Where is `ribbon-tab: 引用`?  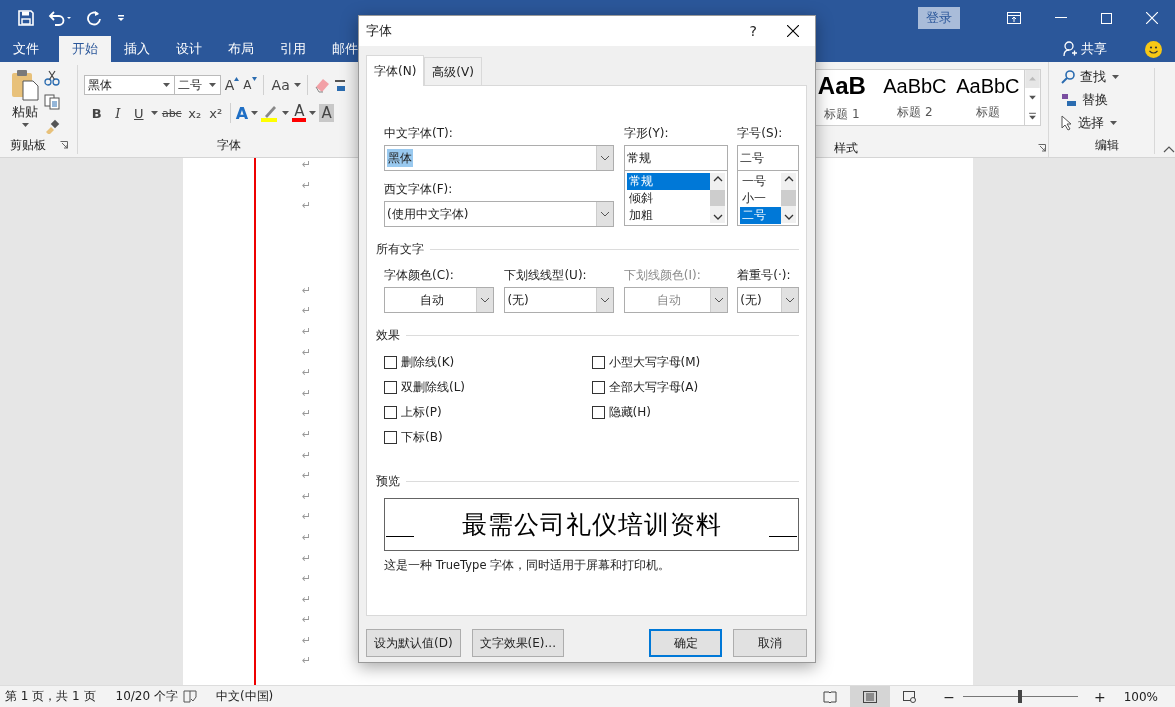
ribbon-tab: 引用 is located at coordinates (293, 49).